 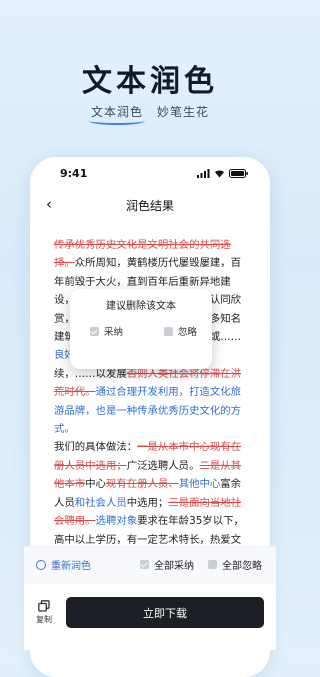 I want to click on download-button: 立即下载, so click(x=165, y=612).